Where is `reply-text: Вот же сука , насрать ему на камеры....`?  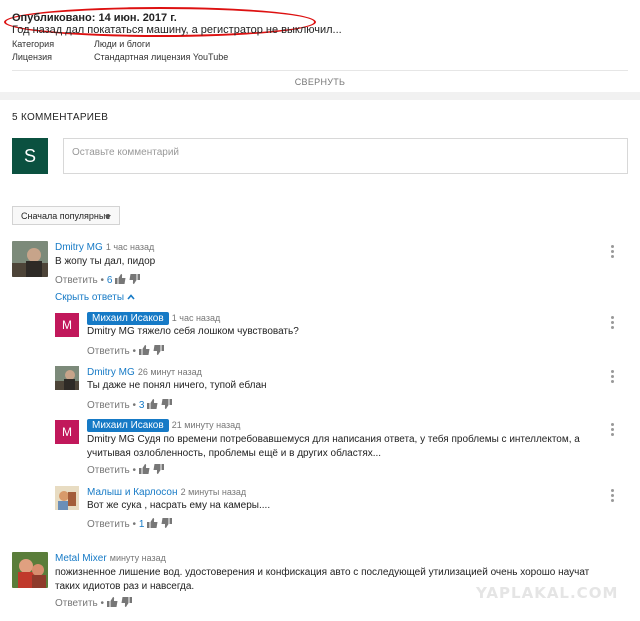
reply-text: Вот же сука , насрать ему на камеры.... is located at coordinates (179, 505).